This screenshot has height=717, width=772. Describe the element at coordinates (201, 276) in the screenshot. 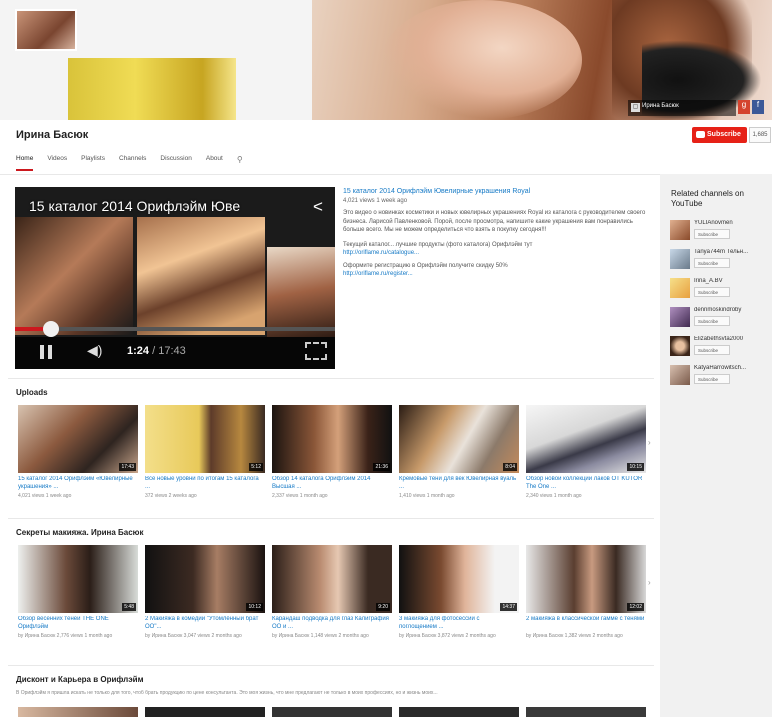

I see `video-frame-center` at that location.